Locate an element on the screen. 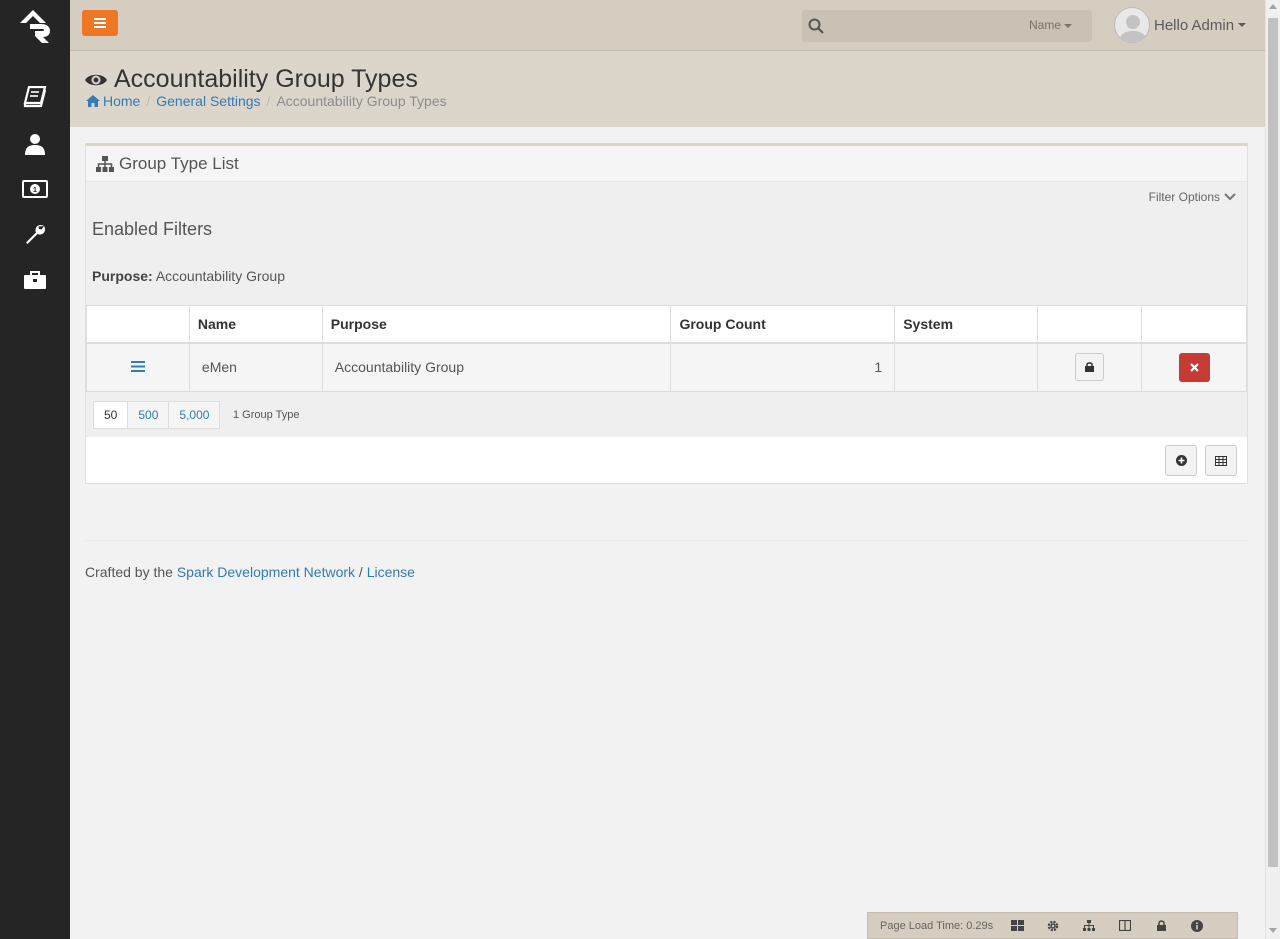 The height and width of the screenshot is (939, 1280). page-title: Accountability Group Types is located at coordinates (251, 79).